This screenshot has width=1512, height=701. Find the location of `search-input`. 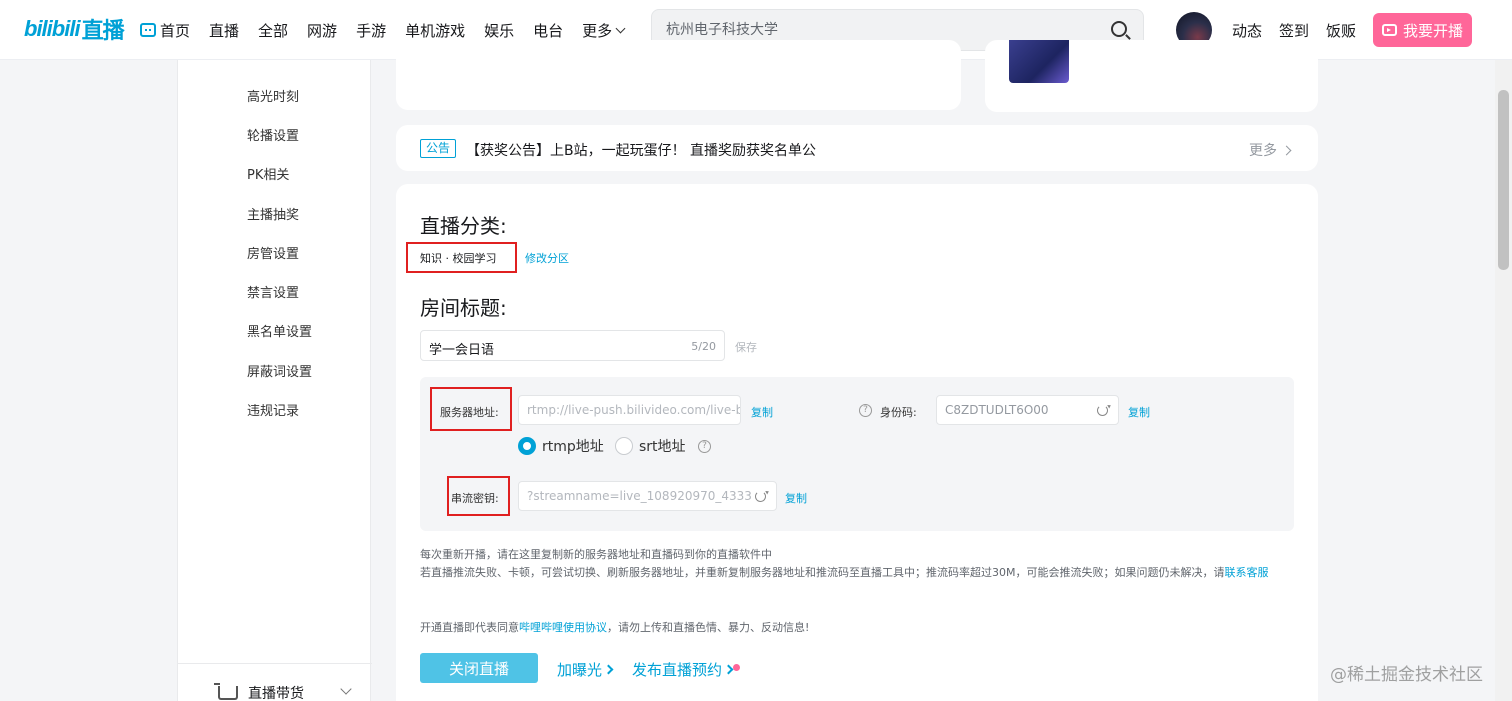

search-input is located at coordinates (876, 29).